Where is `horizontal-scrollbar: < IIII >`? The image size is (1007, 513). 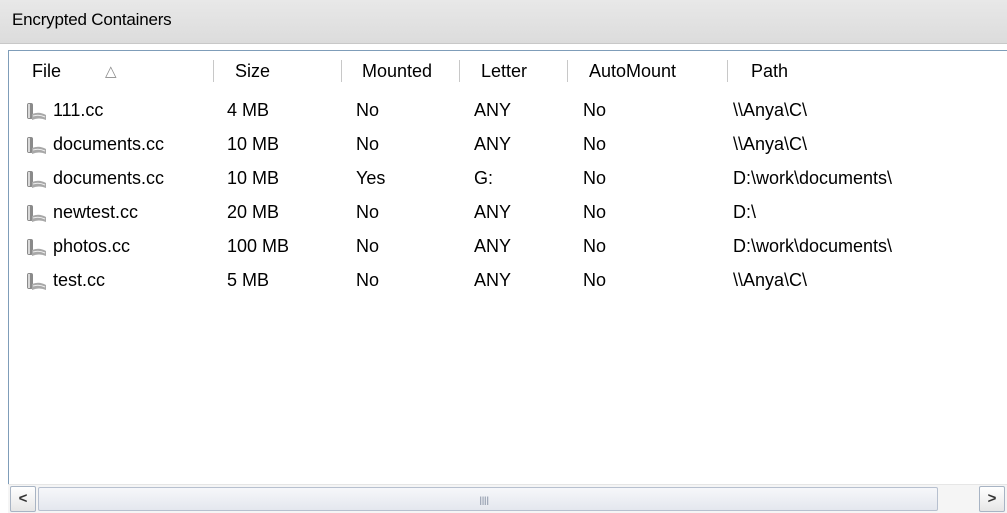 horizontal-scrollbar: < IIII > is located at coordinates (507, 498).